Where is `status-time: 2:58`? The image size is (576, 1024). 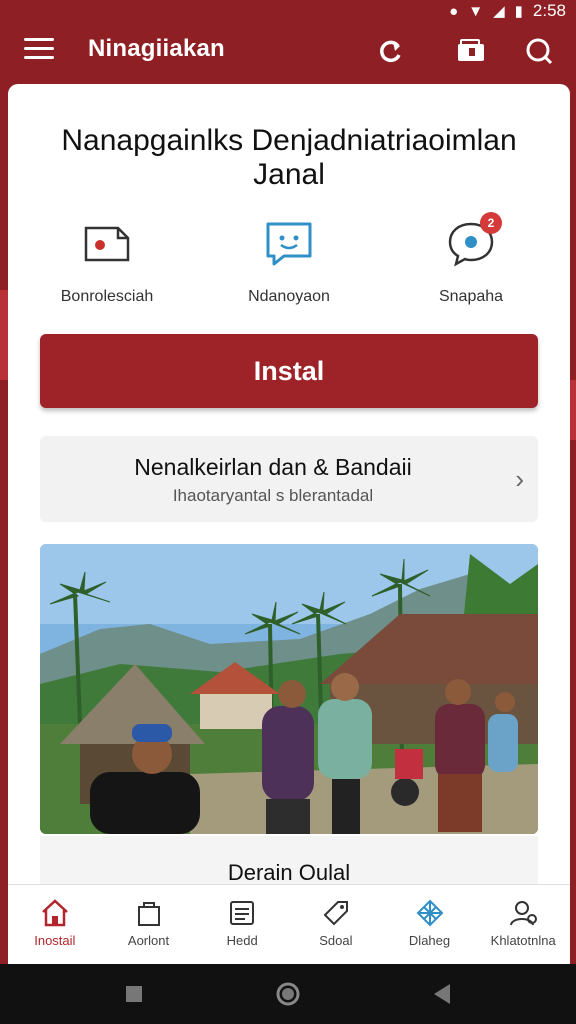
status-time: 2:58 is located at coordinates (549, 10).